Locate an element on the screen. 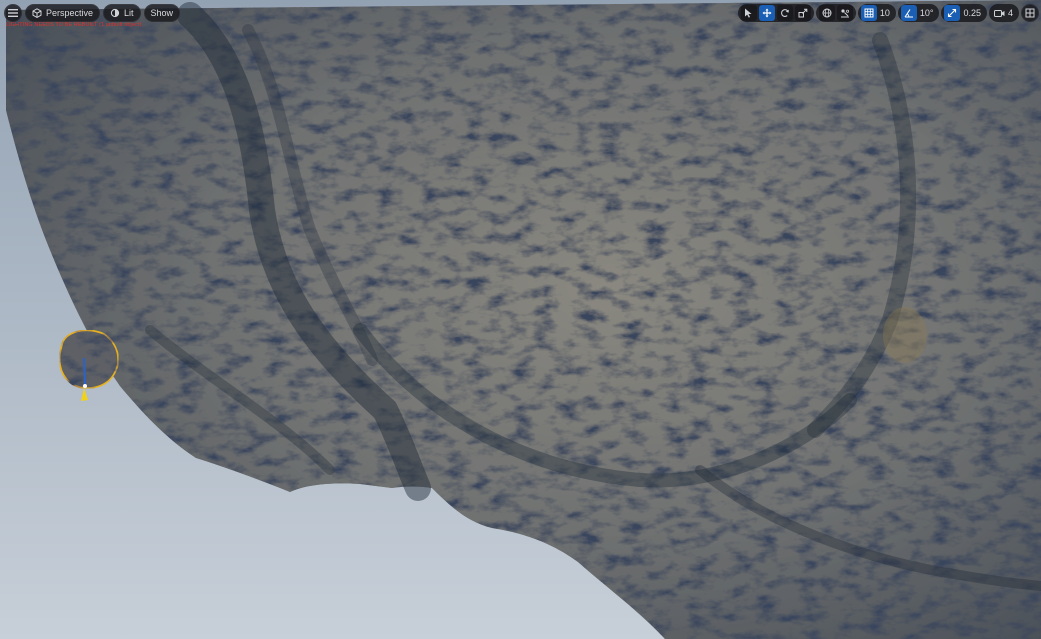 This screenshot has height=639, width=1041. hamburger-menu-icon is located at coordinates (13, 13).